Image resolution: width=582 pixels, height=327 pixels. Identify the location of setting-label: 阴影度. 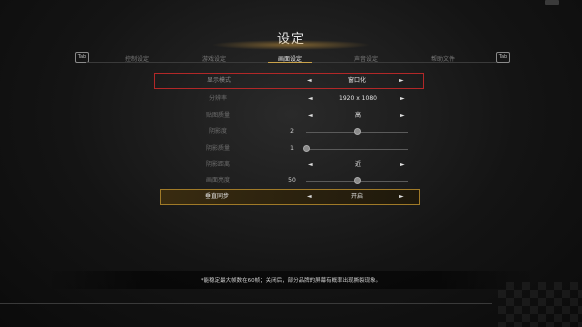
(217, 131).